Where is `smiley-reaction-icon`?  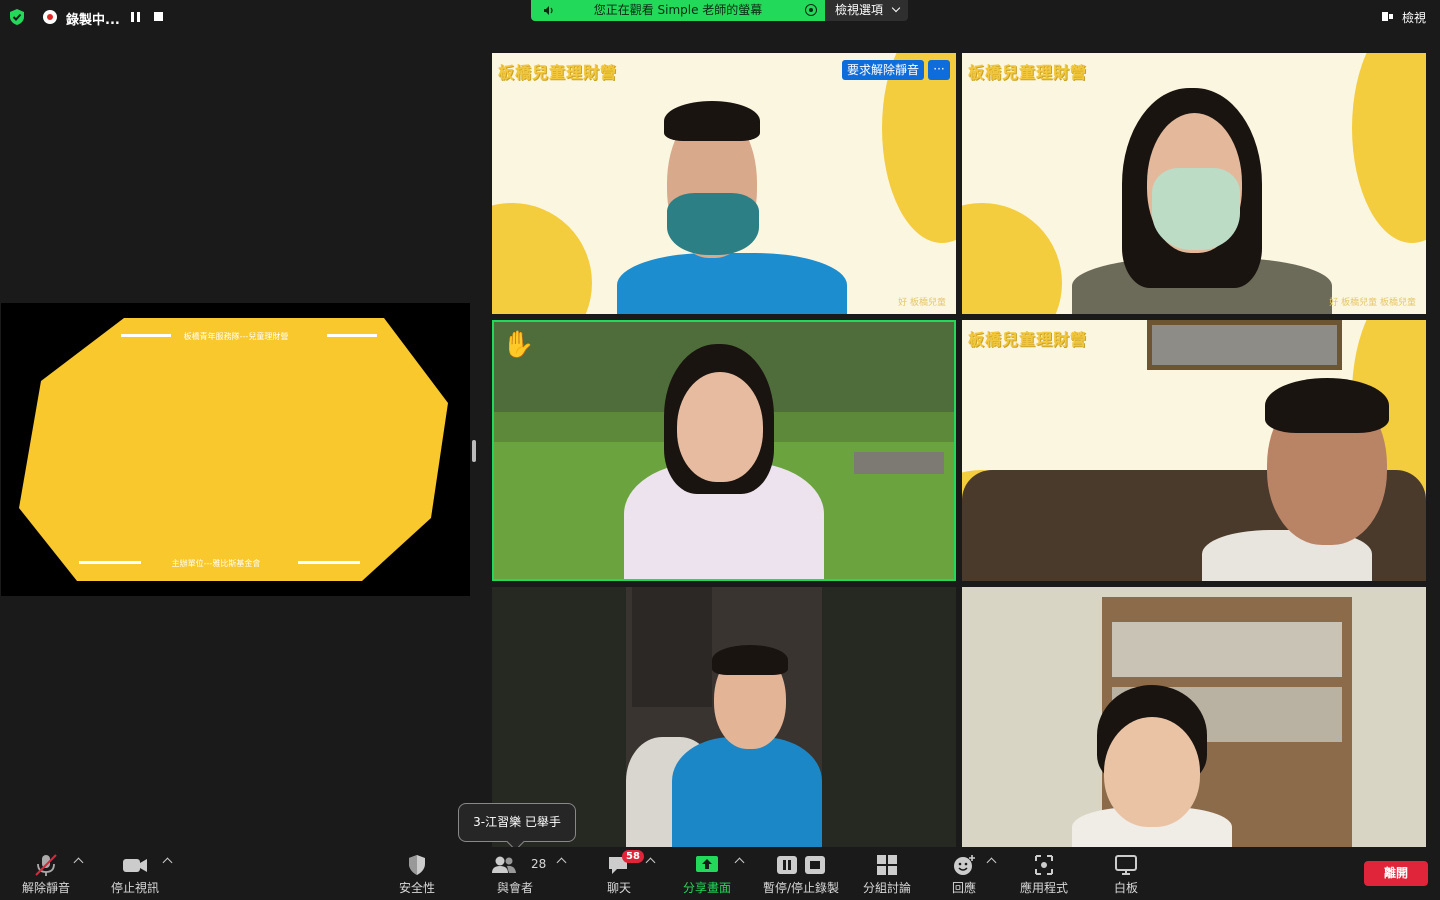
smiley-reaction-icon is located at coordinates (964, 865).